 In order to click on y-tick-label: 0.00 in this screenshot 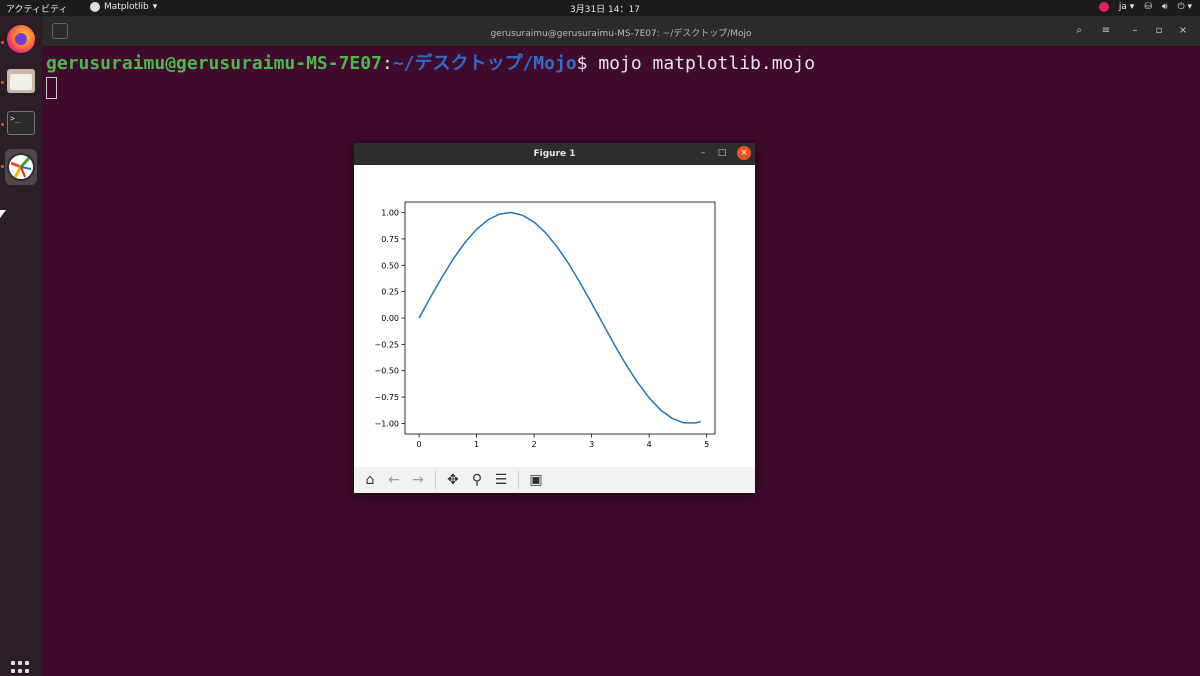, I will do `click(390, 318)`.